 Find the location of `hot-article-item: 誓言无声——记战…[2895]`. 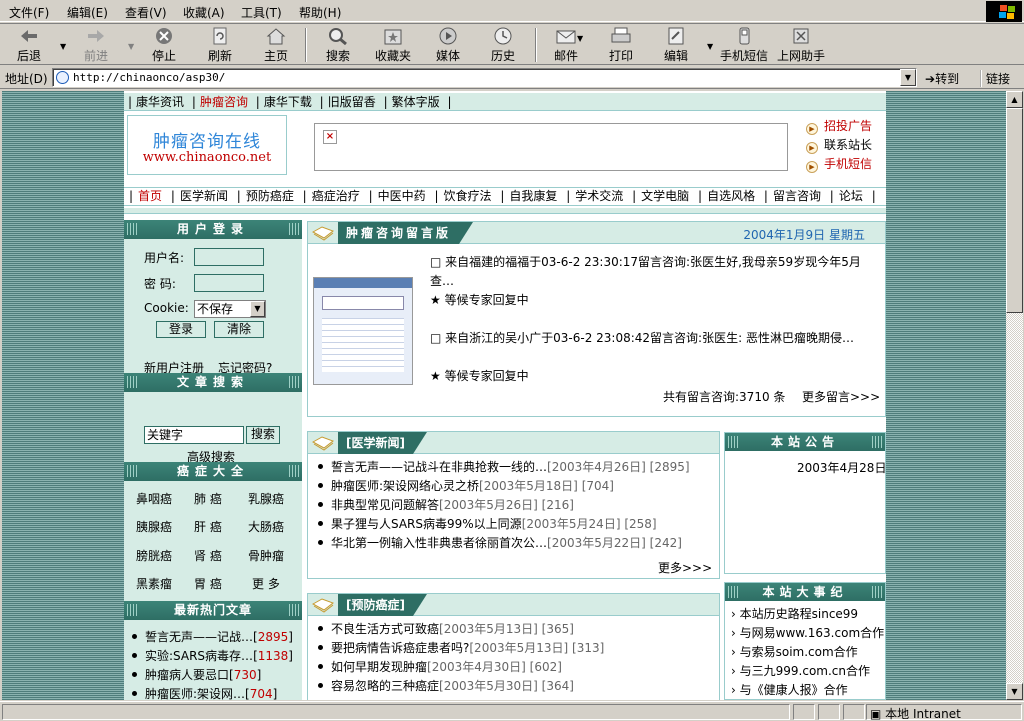

hot-article-item: 誓言无声——记战…[2895] is located at coordinates (212, 637).